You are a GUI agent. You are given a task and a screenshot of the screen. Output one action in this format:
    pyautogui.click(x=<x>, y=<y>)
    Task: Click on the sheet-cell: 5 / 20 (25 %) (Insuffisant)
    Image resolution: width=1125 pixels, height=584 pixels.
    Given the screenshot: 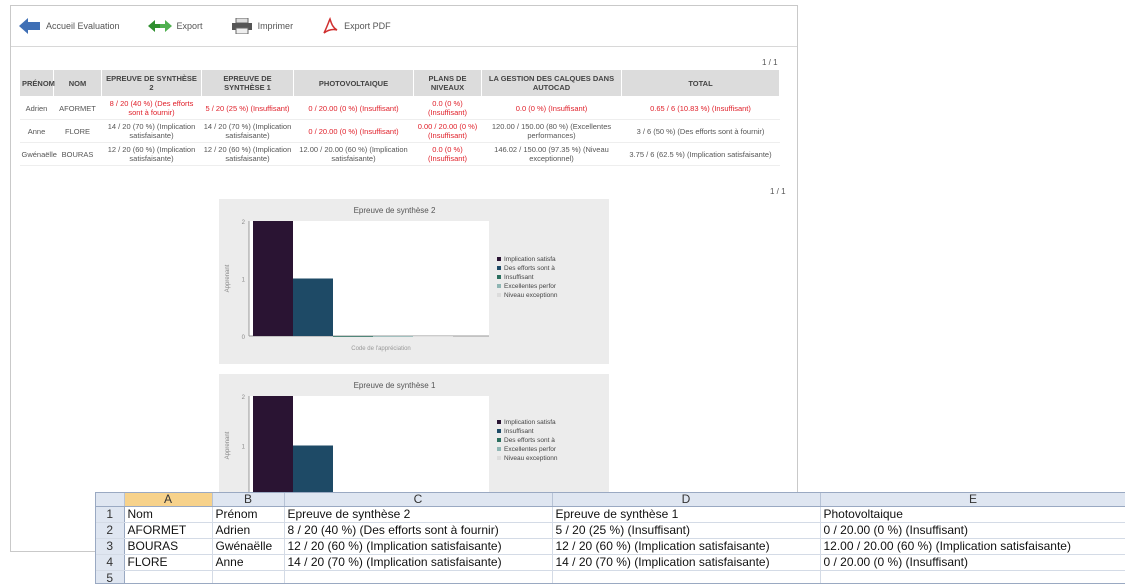 What is the action you would take?
    pyautogui.click(x=686, y=531)
    